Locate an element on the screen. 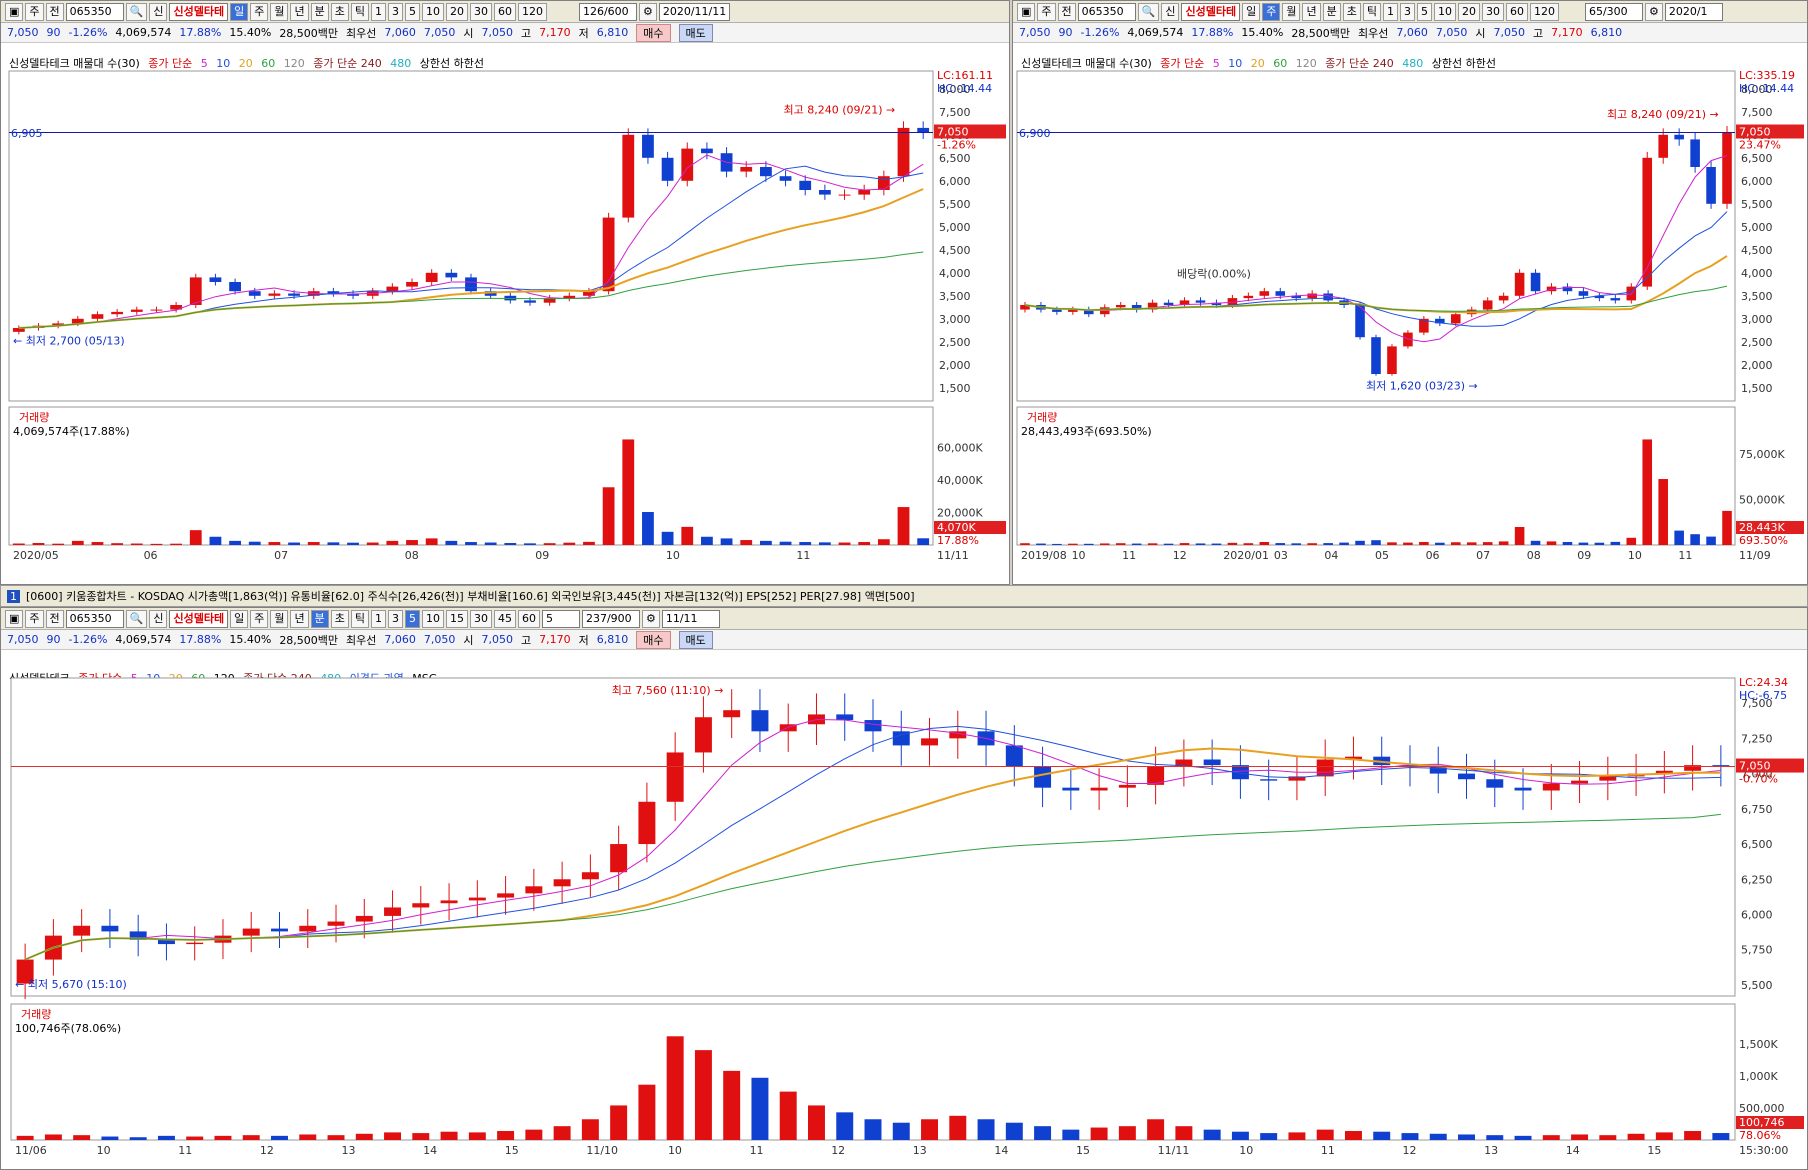 Image resolution: width=1808 pixels, height=1170 pixels. price-tick-label: 7,500 is located at coordinates (1757, 112).